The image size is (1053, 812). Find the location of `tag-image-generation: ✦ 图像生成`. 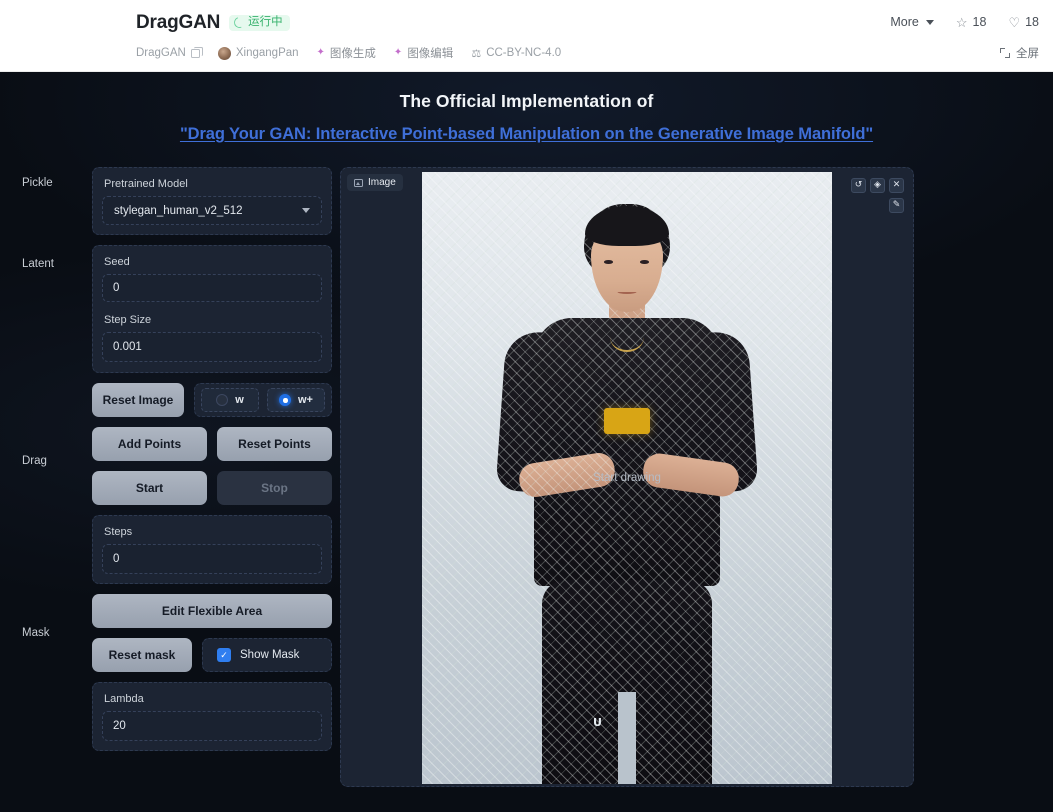

tag-image-generation: ✦ 图像生成 is located at coordinates (346, 53).